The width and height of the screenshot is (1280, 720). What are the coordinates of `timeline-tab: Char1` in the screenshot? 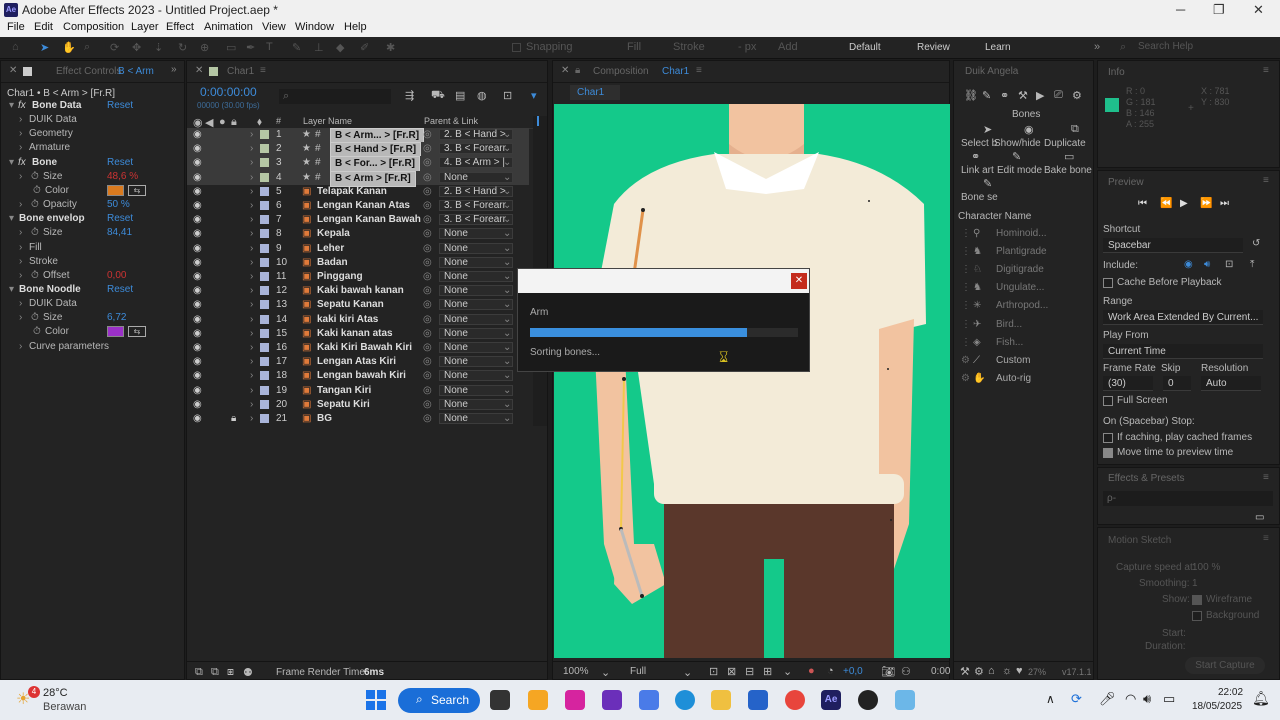 It's located at (240, 71).